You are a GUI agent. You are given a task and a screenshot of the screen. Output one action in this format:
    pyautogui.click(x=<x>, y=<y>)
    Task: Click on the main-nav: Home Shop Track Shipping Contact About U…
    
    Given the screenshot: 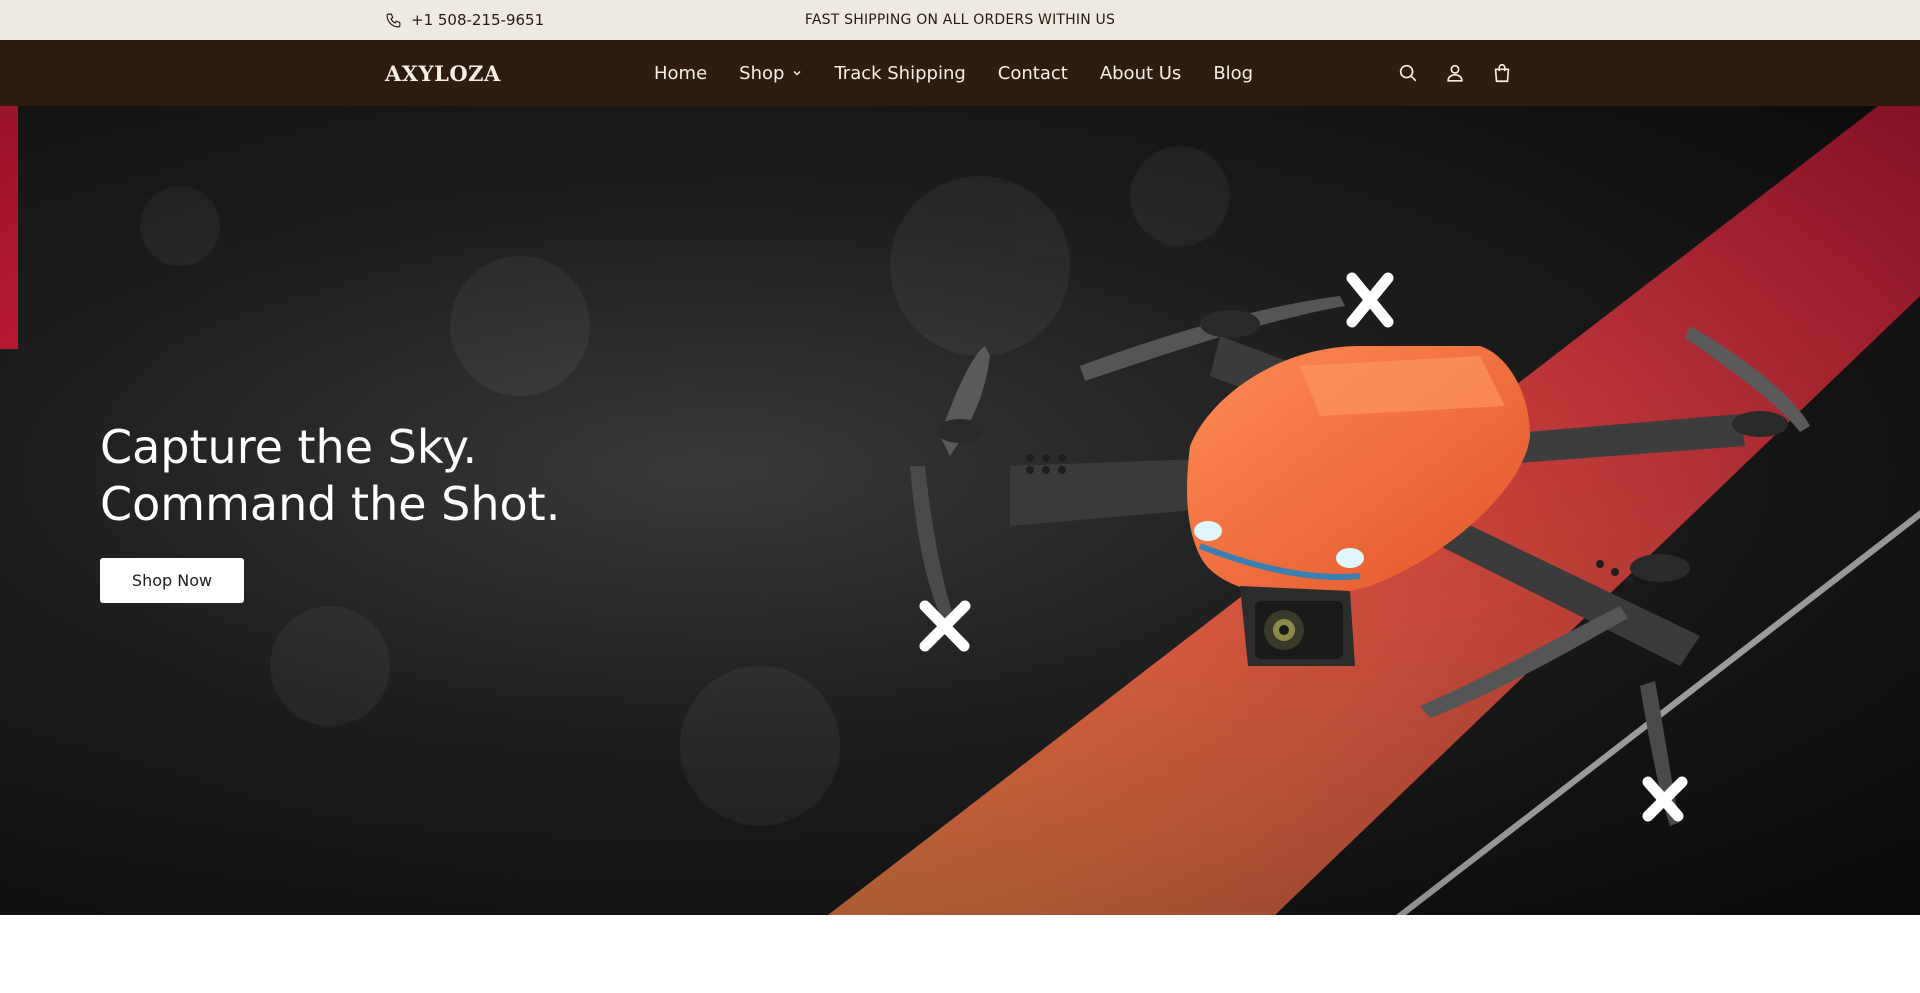 What is the action you would take?
    pyautogui.click(x=953, y=73)
    